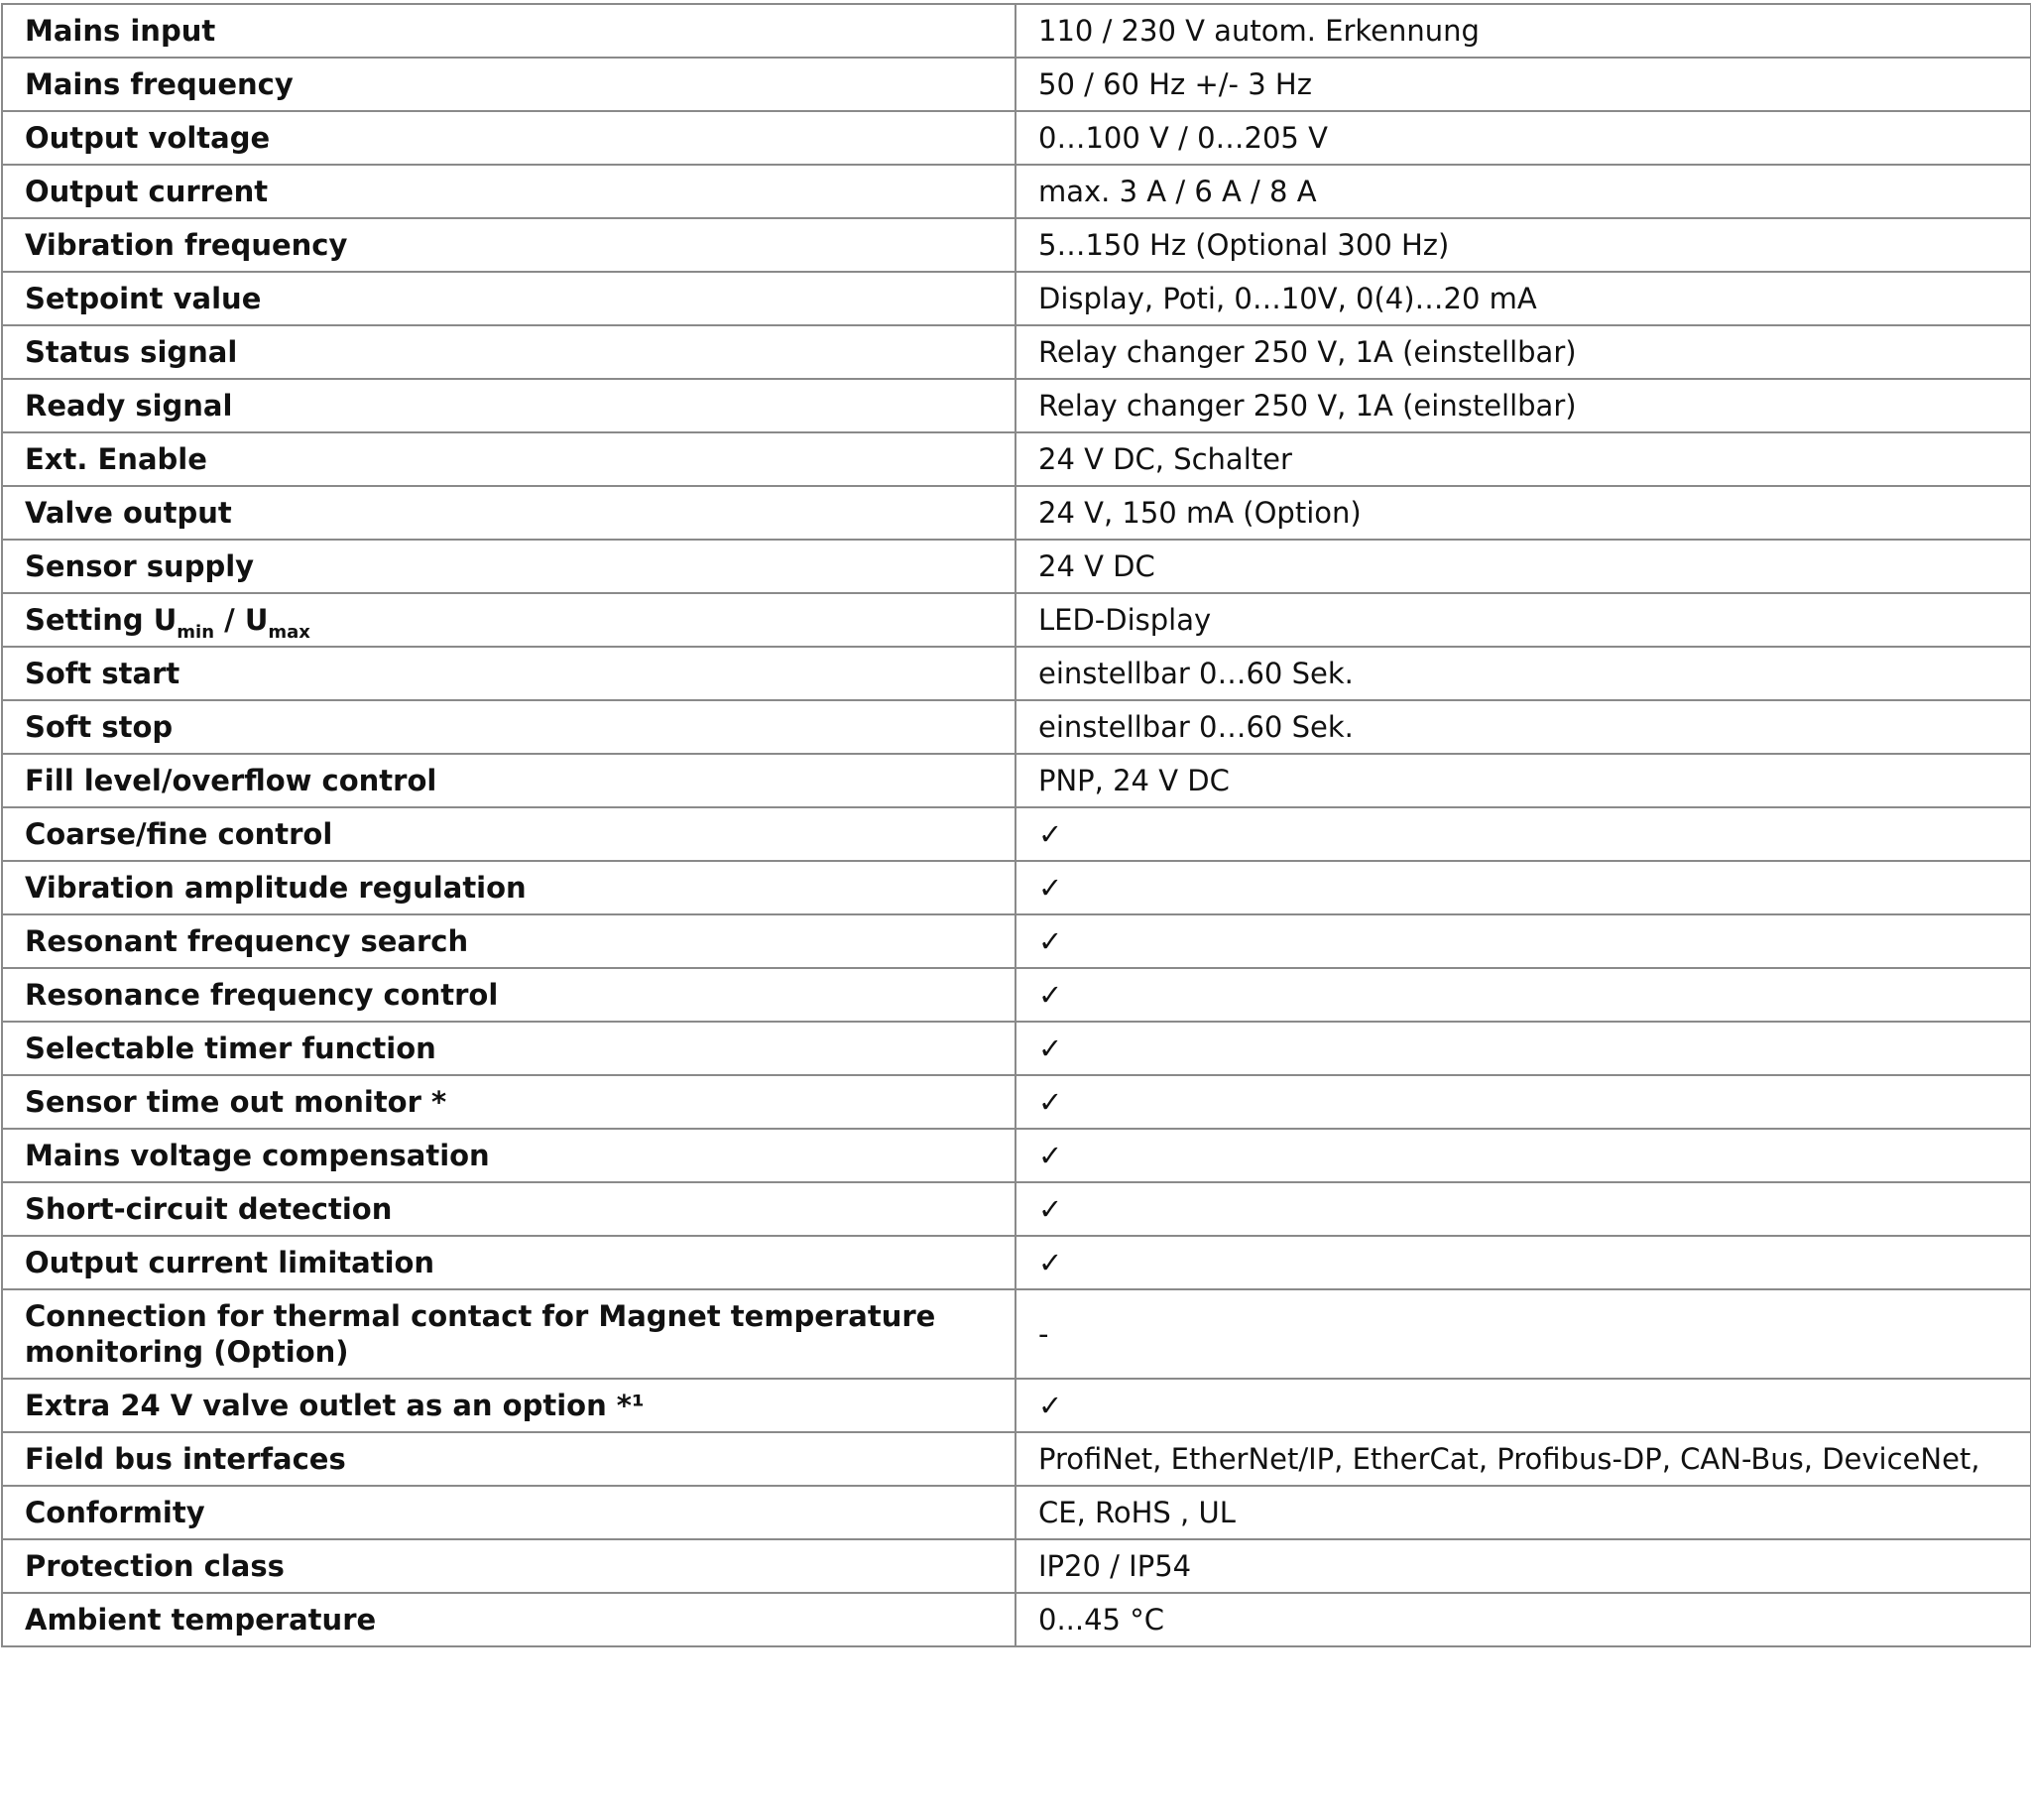 Image resolution: width=2031 pixels, height=1820 pixels. I want to click on label-text: / U, so click(241, 620).